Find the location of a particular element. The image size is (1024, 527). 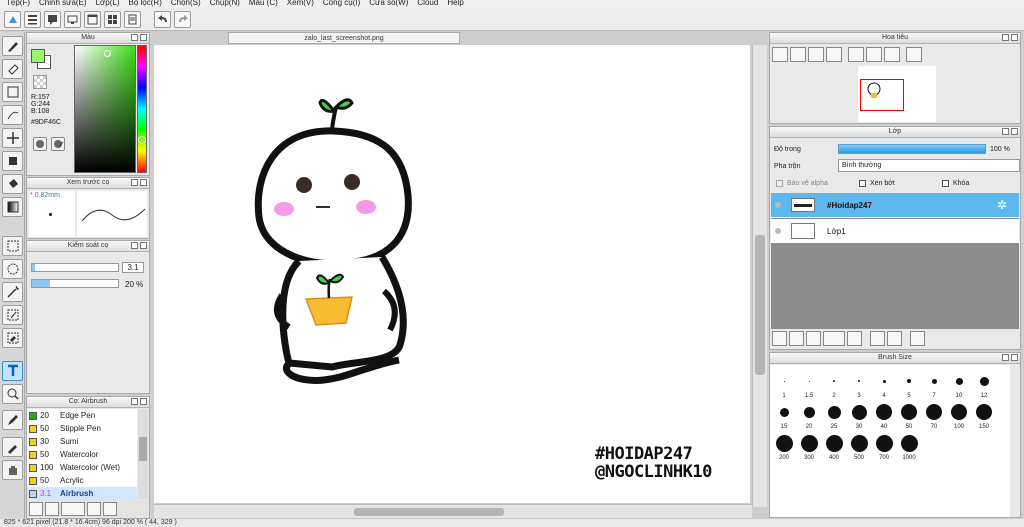

brush-size-value: 3.1 is located at coordinates (133, 267).